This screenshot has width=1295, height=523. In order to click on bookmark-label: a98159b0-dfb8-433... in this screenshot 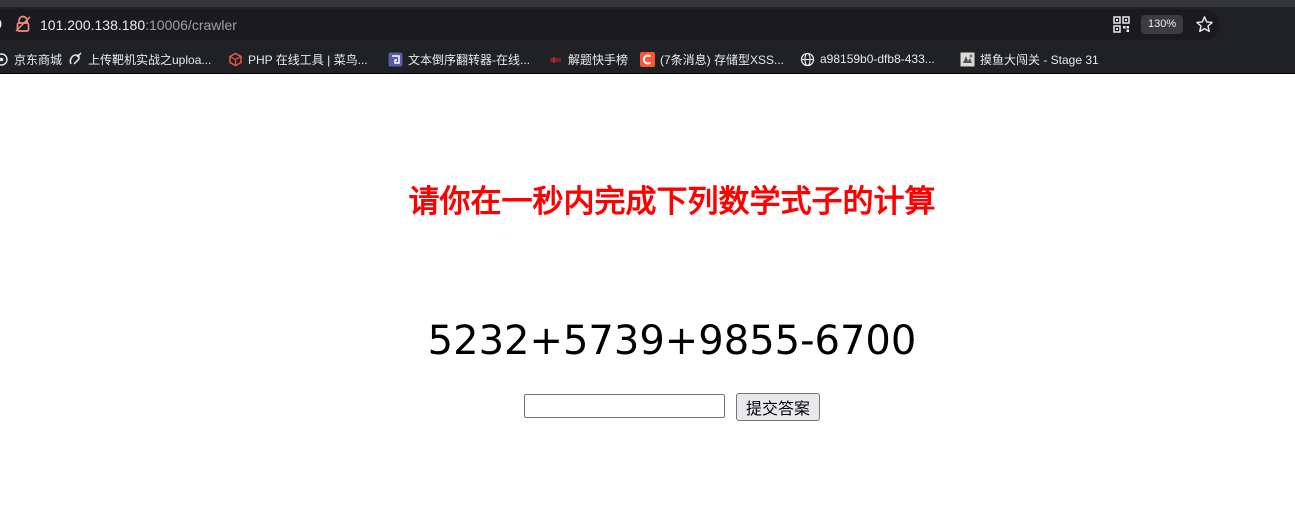, I will do `click(877, 59)`.